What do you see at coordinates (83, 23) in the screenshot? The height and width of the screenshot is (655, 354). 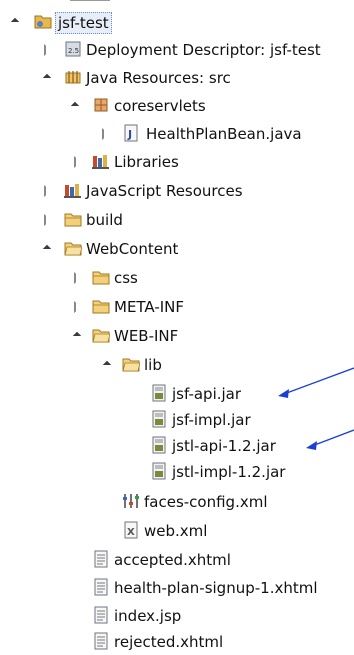 I see `tree-item-label: jsf-test` at bounding box center [83, 23].